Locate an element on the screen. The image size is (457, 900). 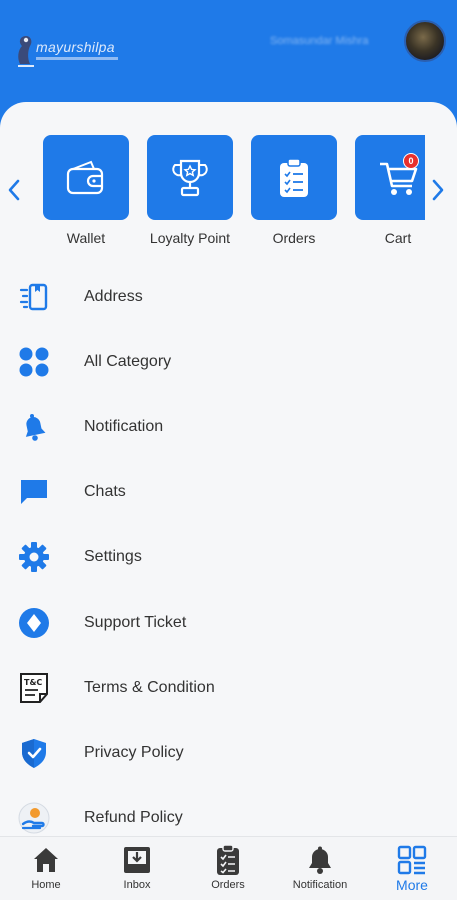
nav-label: Home is located at coordinates (46, 885).